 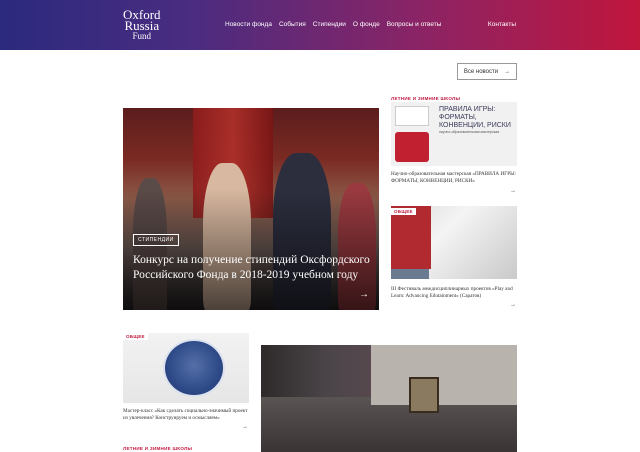 I want to click on logo-line-2: Russia, so click(x=142, y=25).